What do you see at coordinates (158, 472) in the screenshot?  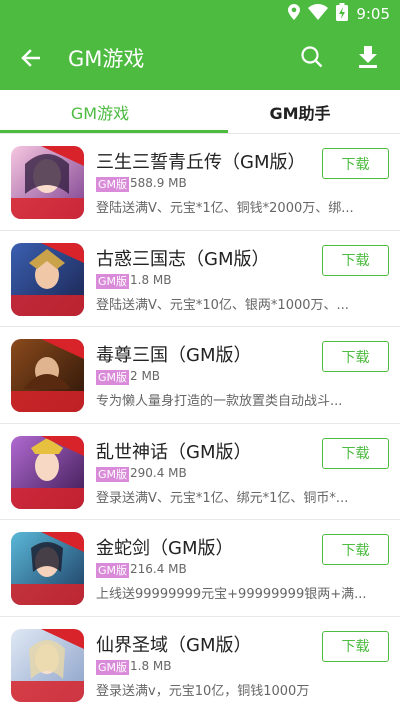 I see `file-size: 290.4 MB` at bounding box center [158, 472].